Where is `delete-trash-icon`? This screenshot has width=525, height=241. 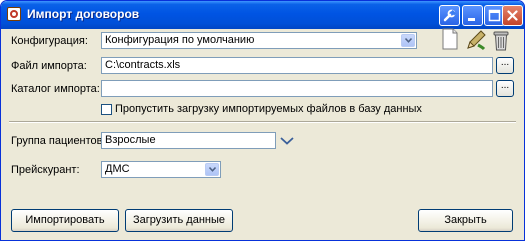
delete-trash-icon is located at coordinates (501, 40).